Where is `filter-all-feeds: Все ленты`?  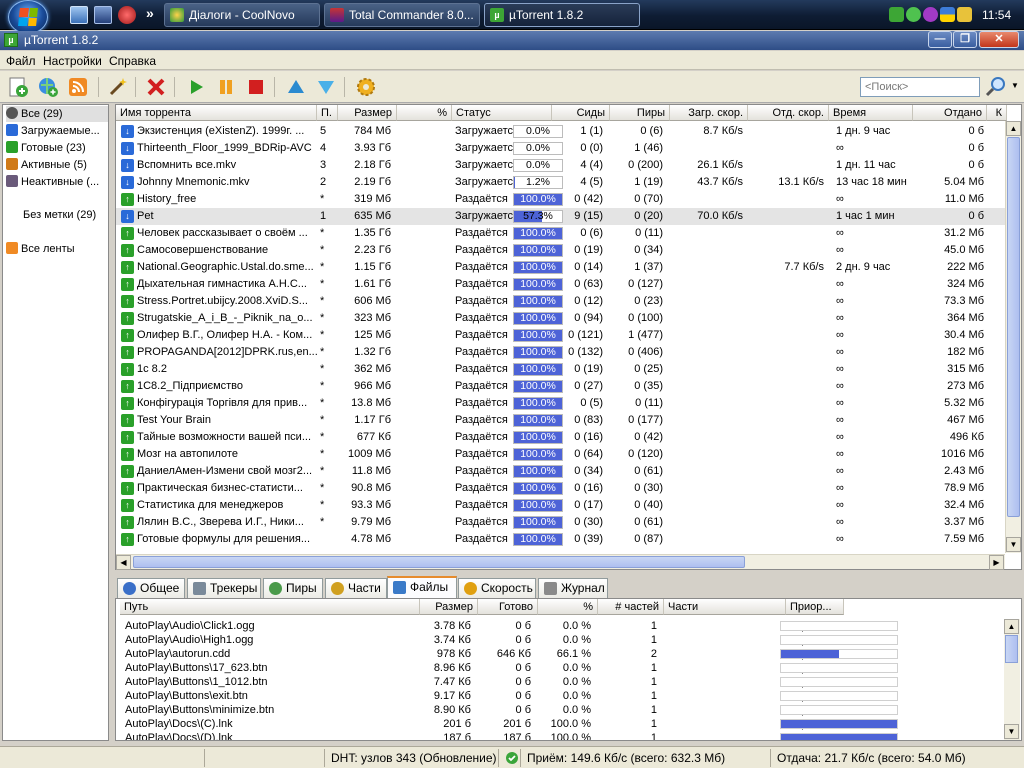 filter-all-feeds: Все ленты is located at coordinates (57, 249).